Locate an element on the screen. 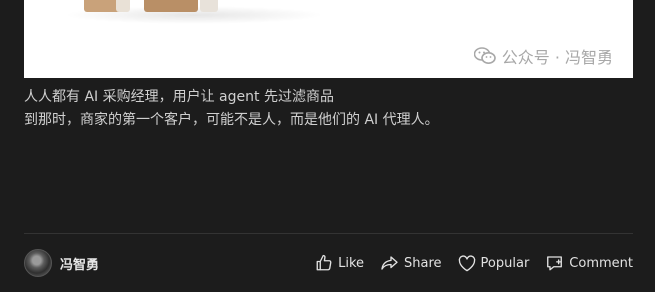 Image resolution: width=655 pixels, height=292 pixels. like-button: Like is located at coordinates (339, 263).